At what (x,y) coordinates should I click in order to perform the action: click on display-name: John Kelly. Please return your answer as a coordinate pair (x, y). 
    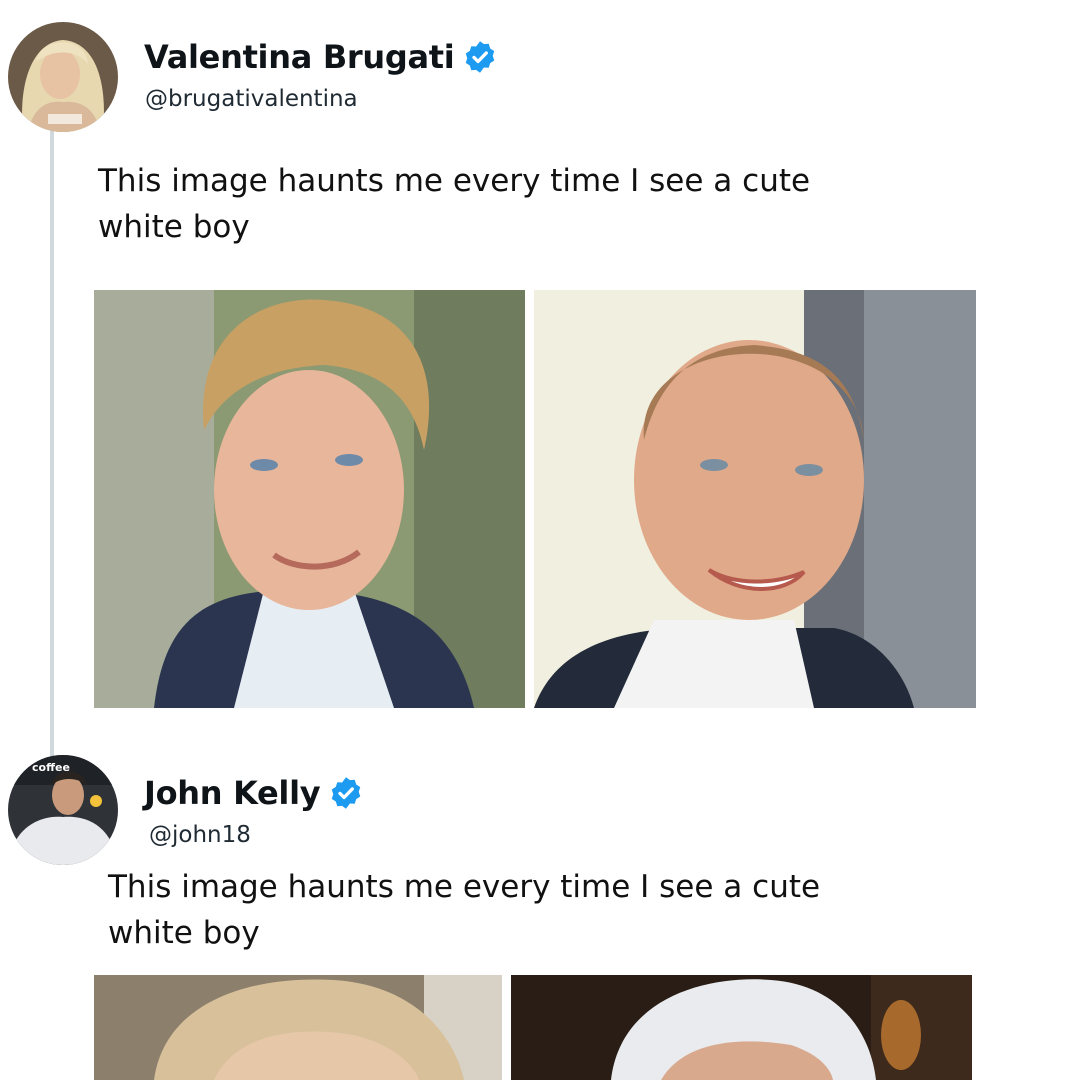
    Looking at the image, I should click on (254, 793).